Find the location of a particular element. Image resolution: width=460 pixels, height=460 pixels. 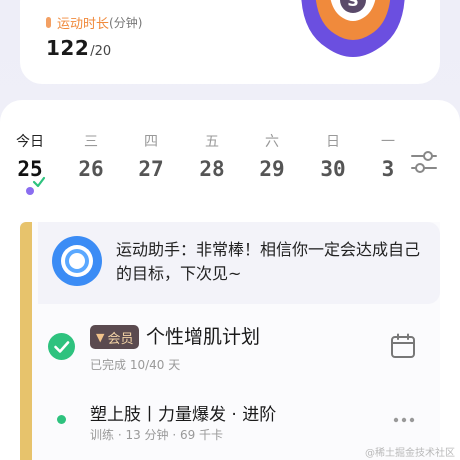

filter-sliders-icon is located at coordinates (424, 162).